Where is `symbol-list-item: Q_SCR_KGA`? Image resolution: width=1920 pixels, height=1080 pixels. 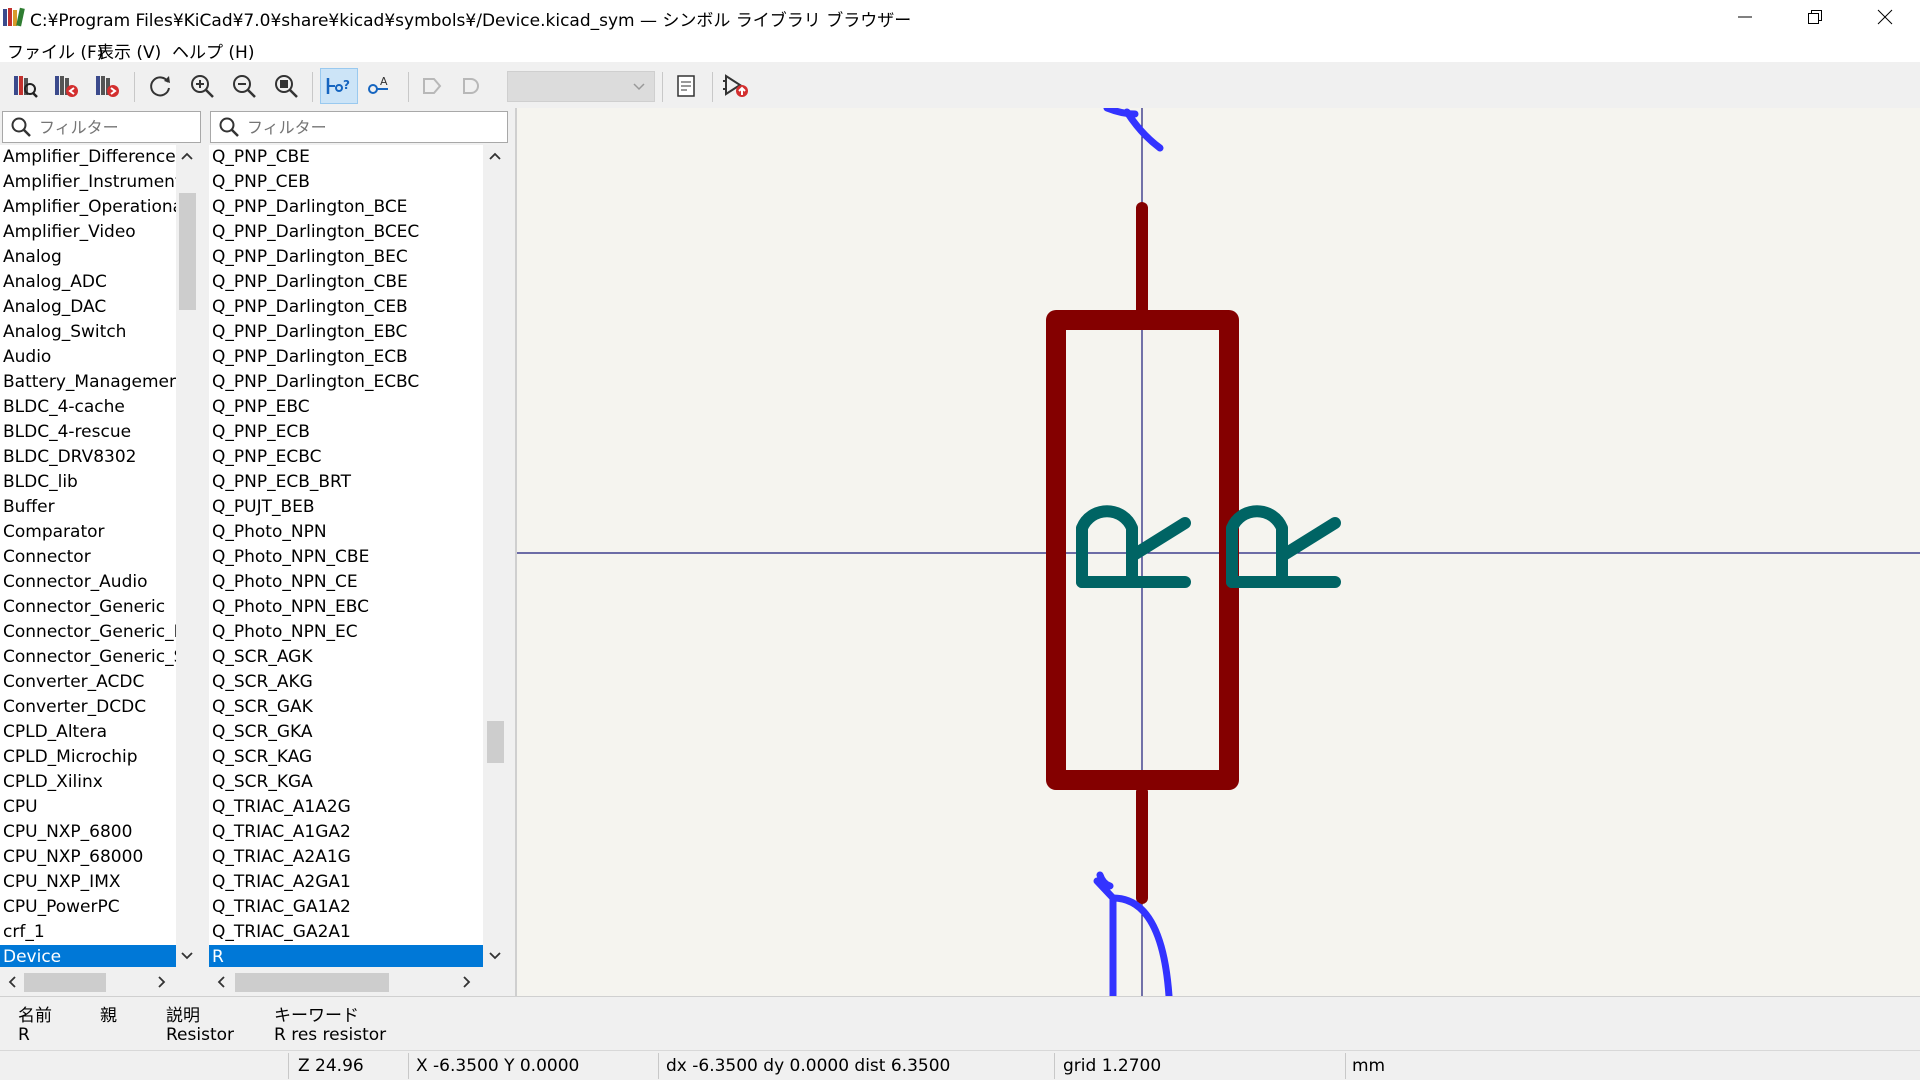 symbol-list-item: Q_SCR_KGA is located at coordinates (346, 782).